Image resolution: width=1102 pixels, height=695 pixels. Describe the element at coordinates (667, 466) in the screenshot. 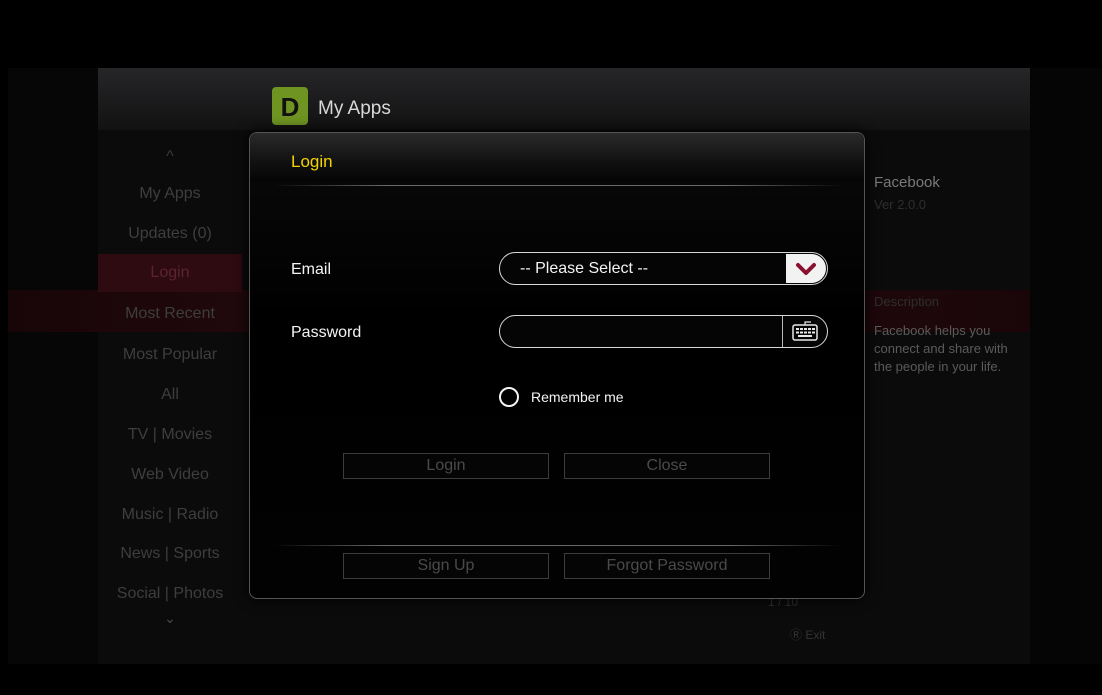

I see `close-button: Close` at that location.